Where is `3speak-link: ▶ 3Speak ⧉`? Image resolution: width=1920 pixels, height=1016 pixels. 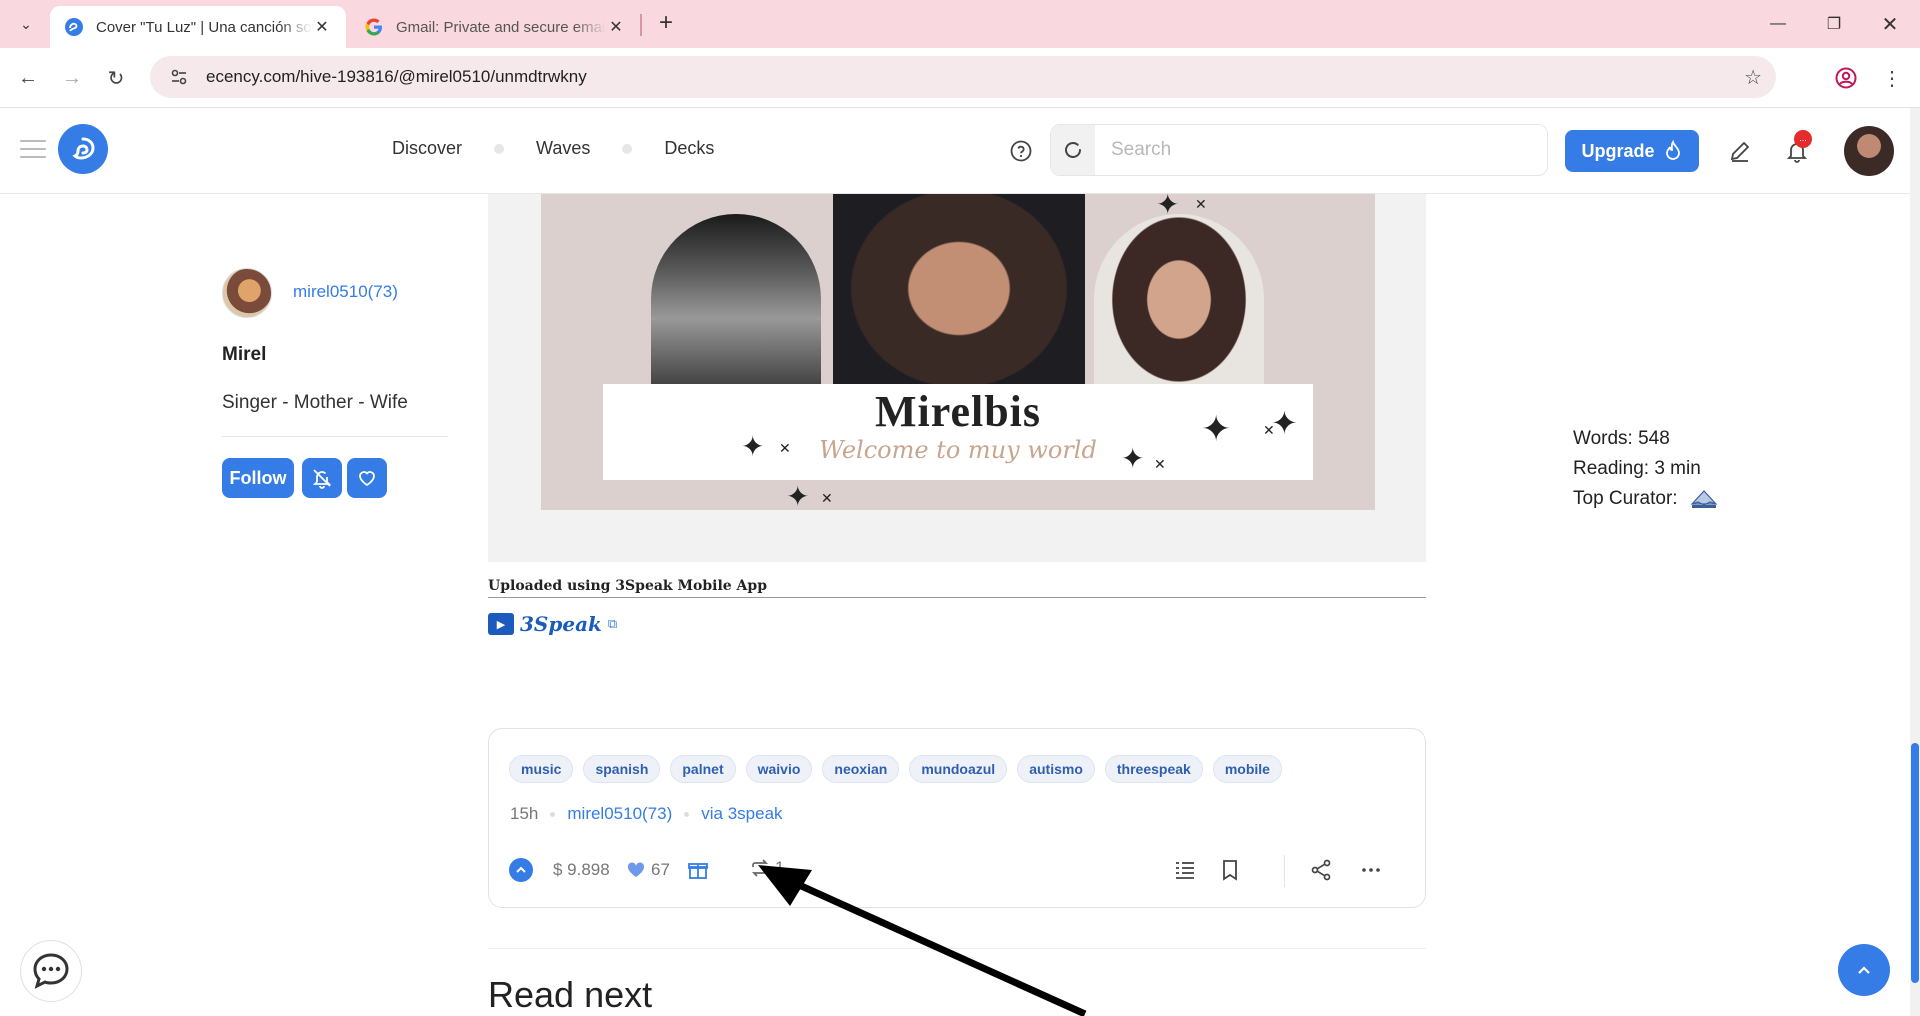 3speak-link: ▶ 3Speak ⧉ is located at coordinates (552, 624).